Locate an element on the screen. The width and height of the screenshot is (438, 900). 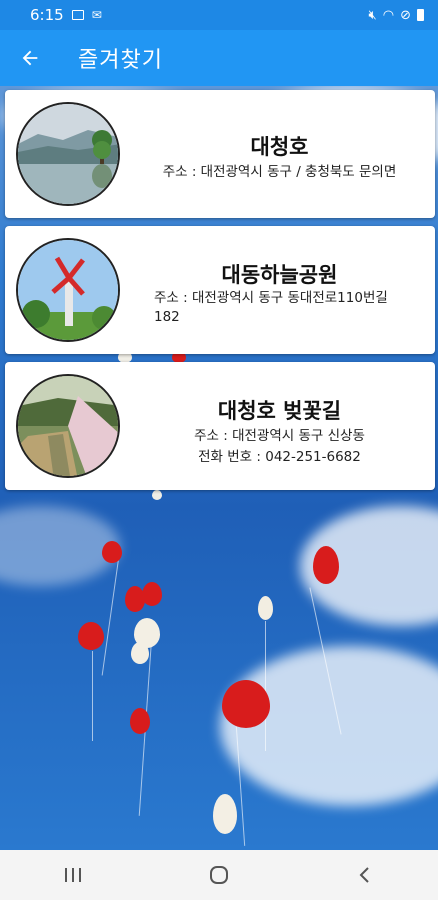
place-address: 주소 : 대전광역시 동구 동대전로110번길 is located at coordinates (271, 298).